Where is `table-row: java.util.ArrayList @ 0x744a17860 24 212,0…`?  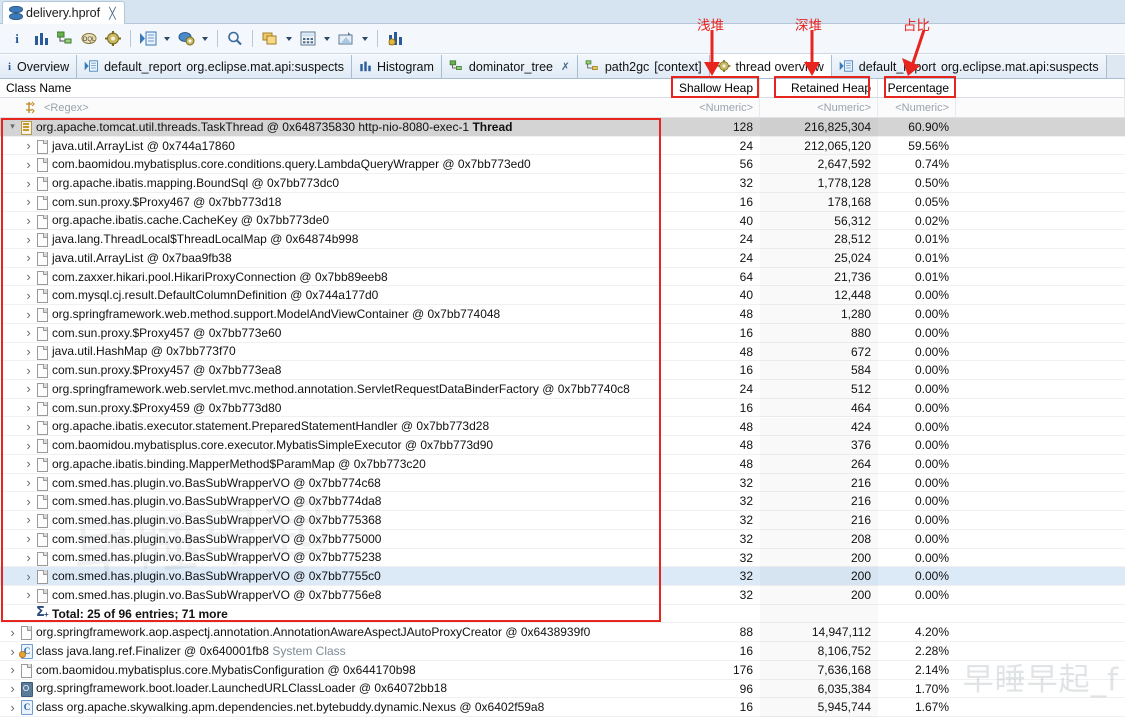 table-row: java.util.ArrayList @ 0x744a17860 24 212,0… is located at coordinates (562, 146).